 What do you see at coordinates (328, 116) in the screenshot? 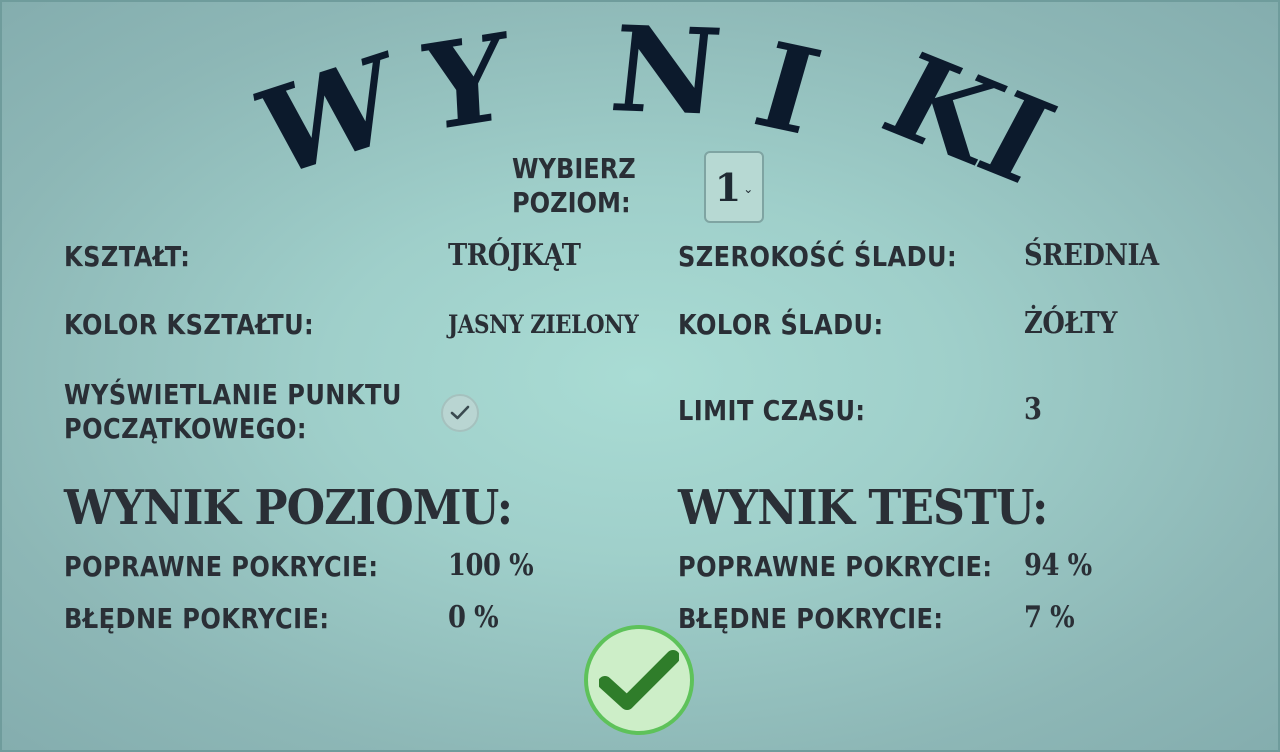
I see `title-letter: W` at bounding box center [328, 116].